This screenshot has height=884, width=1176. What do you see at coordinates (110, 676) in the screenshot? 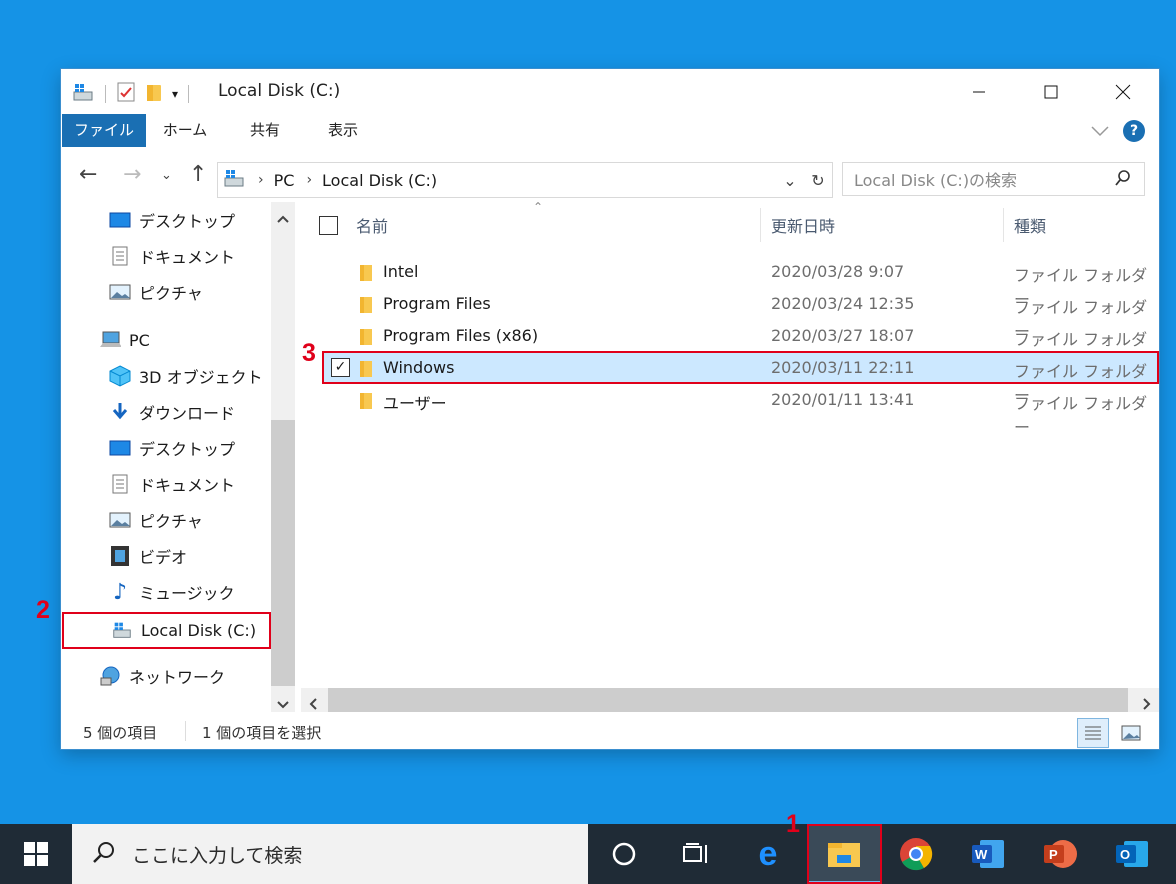
I see `network-icon` at bounding box center [110, 676].